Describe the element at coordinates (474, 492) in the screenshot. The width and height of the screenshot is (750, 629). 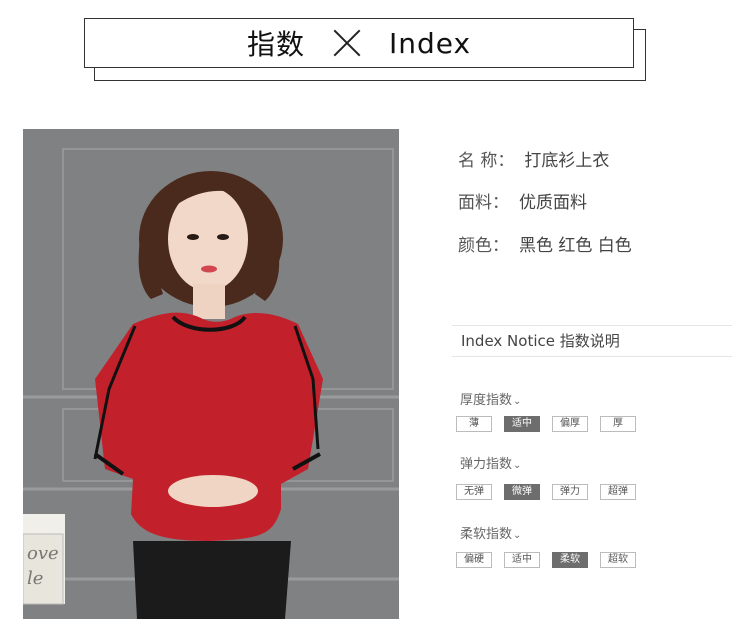
I see `elasticity-option-none: 无弹` at that location.